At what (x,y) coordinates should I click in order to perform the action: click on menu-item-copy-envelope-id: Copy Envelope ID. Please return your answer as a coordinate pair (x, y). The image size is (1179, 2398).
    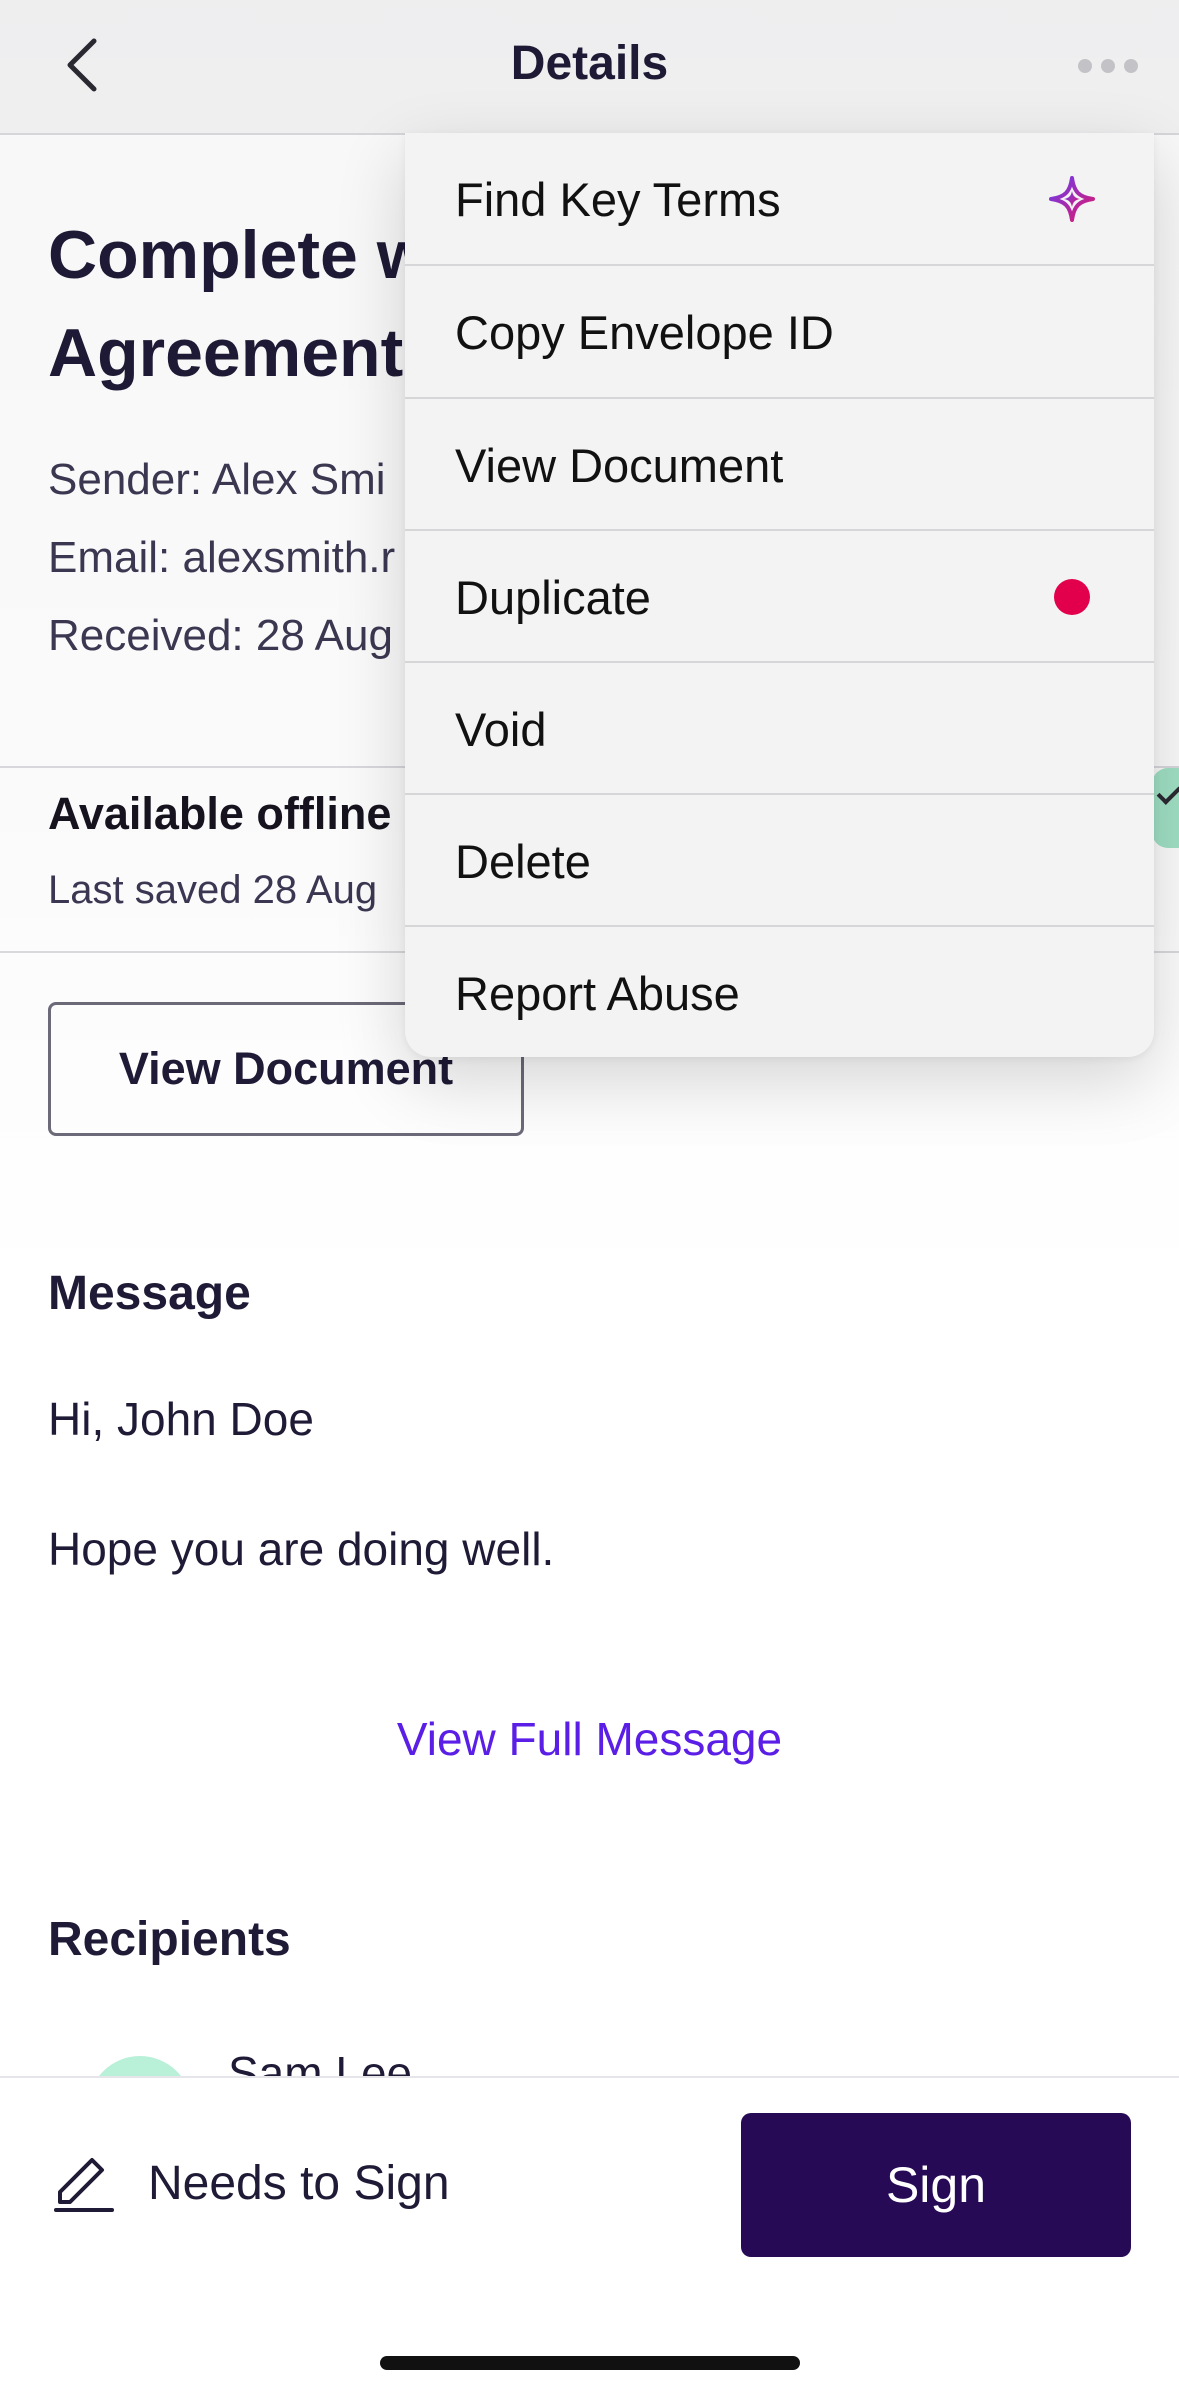
    Looking at the image, I should click on (779, 332).